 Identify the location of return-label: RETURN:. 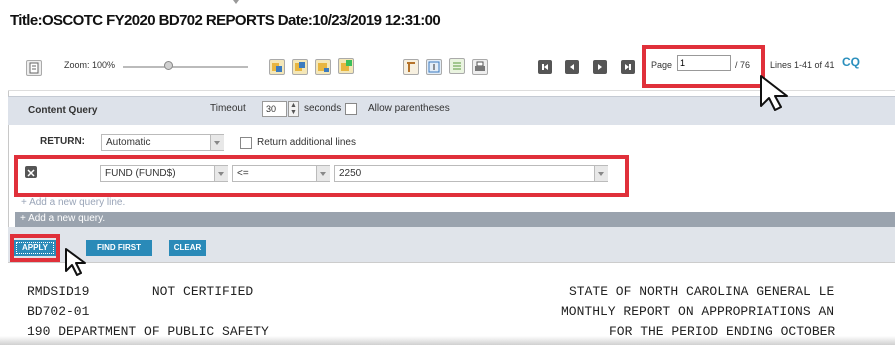
(62, 141).